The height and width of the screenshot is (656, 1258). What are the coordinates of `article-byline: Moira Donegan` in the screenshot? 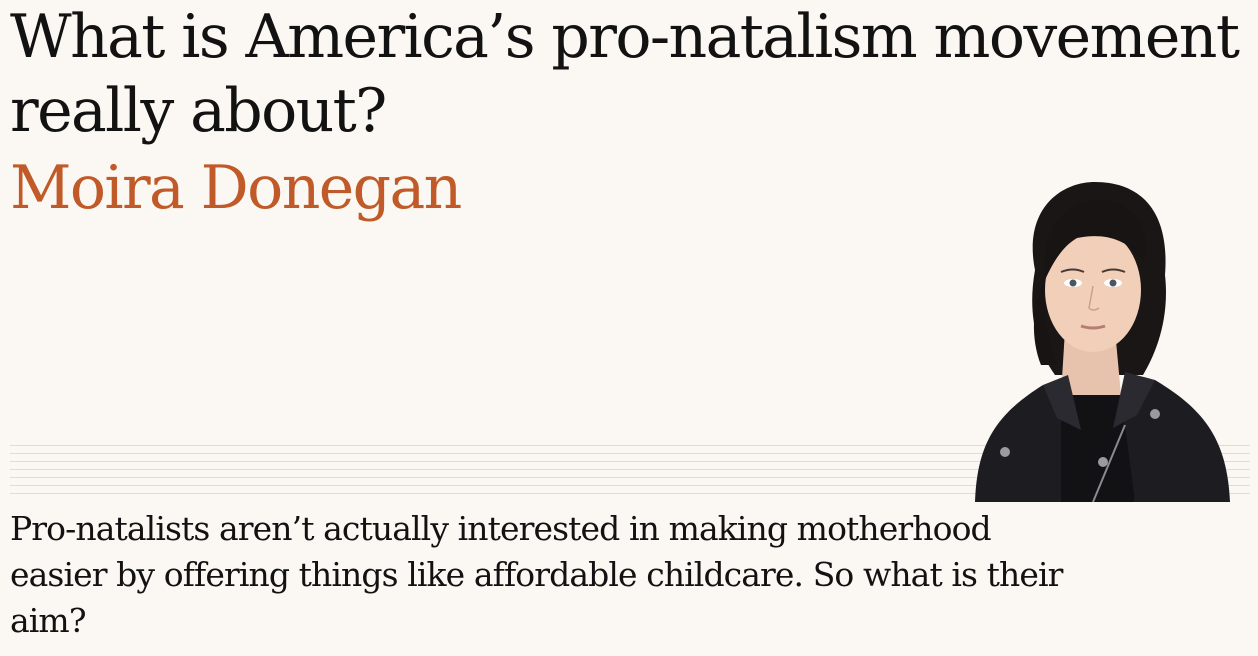 It's located at (236, 188).